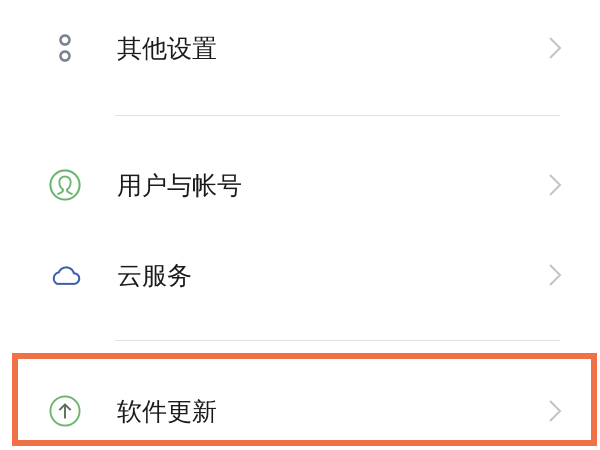  I want to click on dots-icon, so click(65, 48).